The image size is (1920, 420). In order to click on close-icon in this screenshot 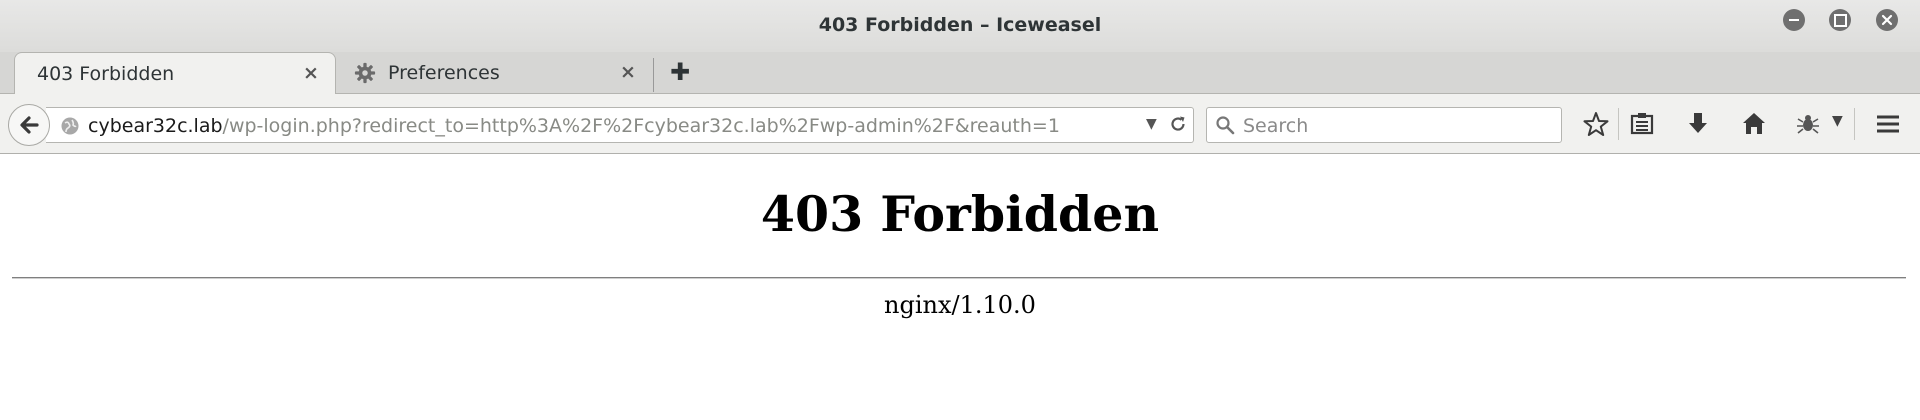, I will do `click(1887, 20)`.